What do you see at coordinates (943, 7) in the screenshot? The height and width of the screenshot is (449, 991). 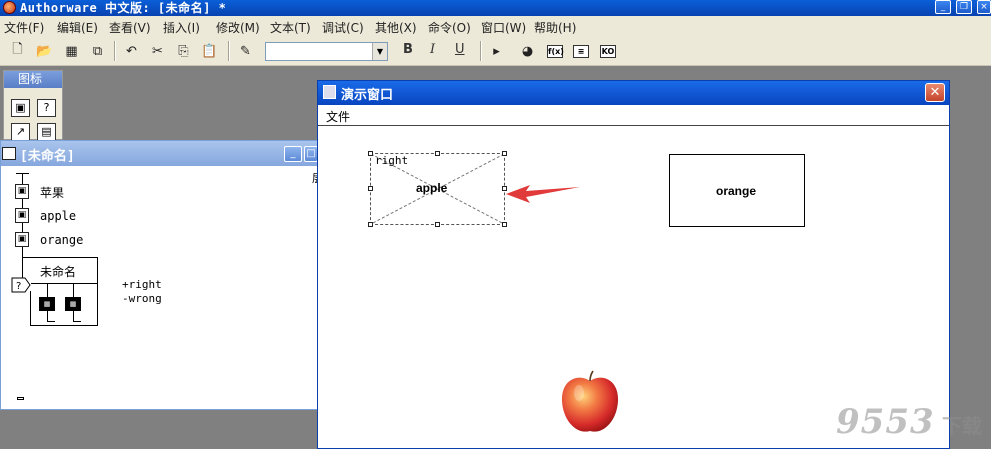 I see `minimize-button: _` at bounding box center [943, 7].